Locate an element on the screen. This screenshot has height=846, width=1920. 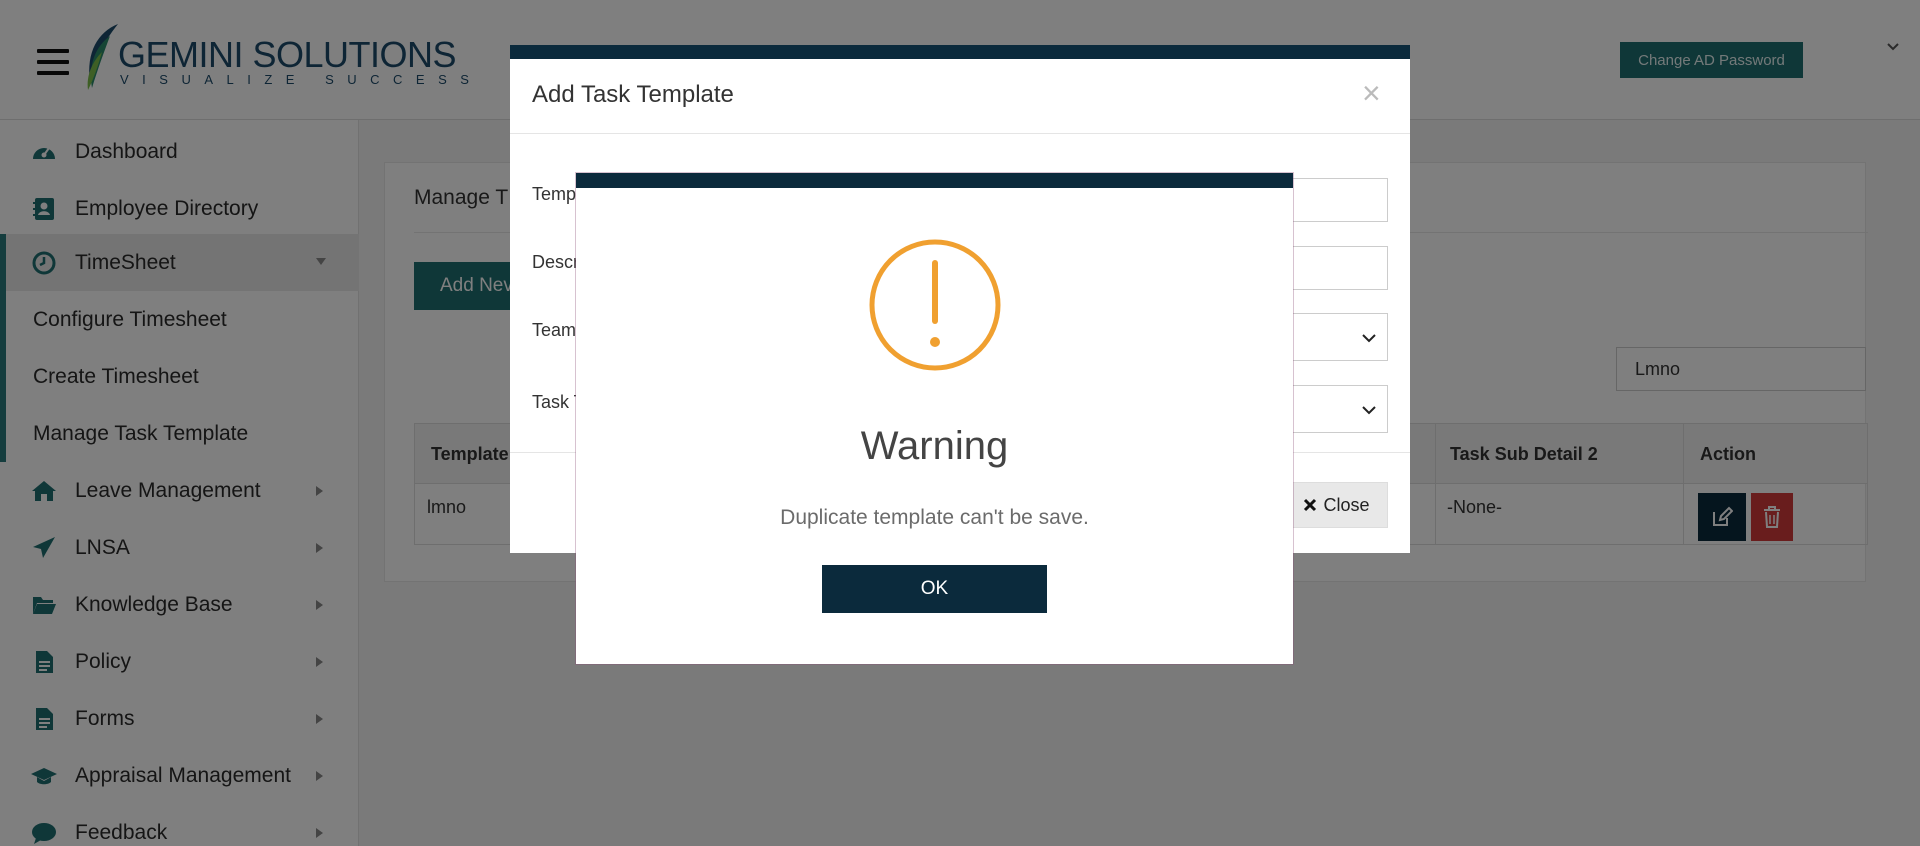
warning-title: Warning is located at coordinates (934, 446).